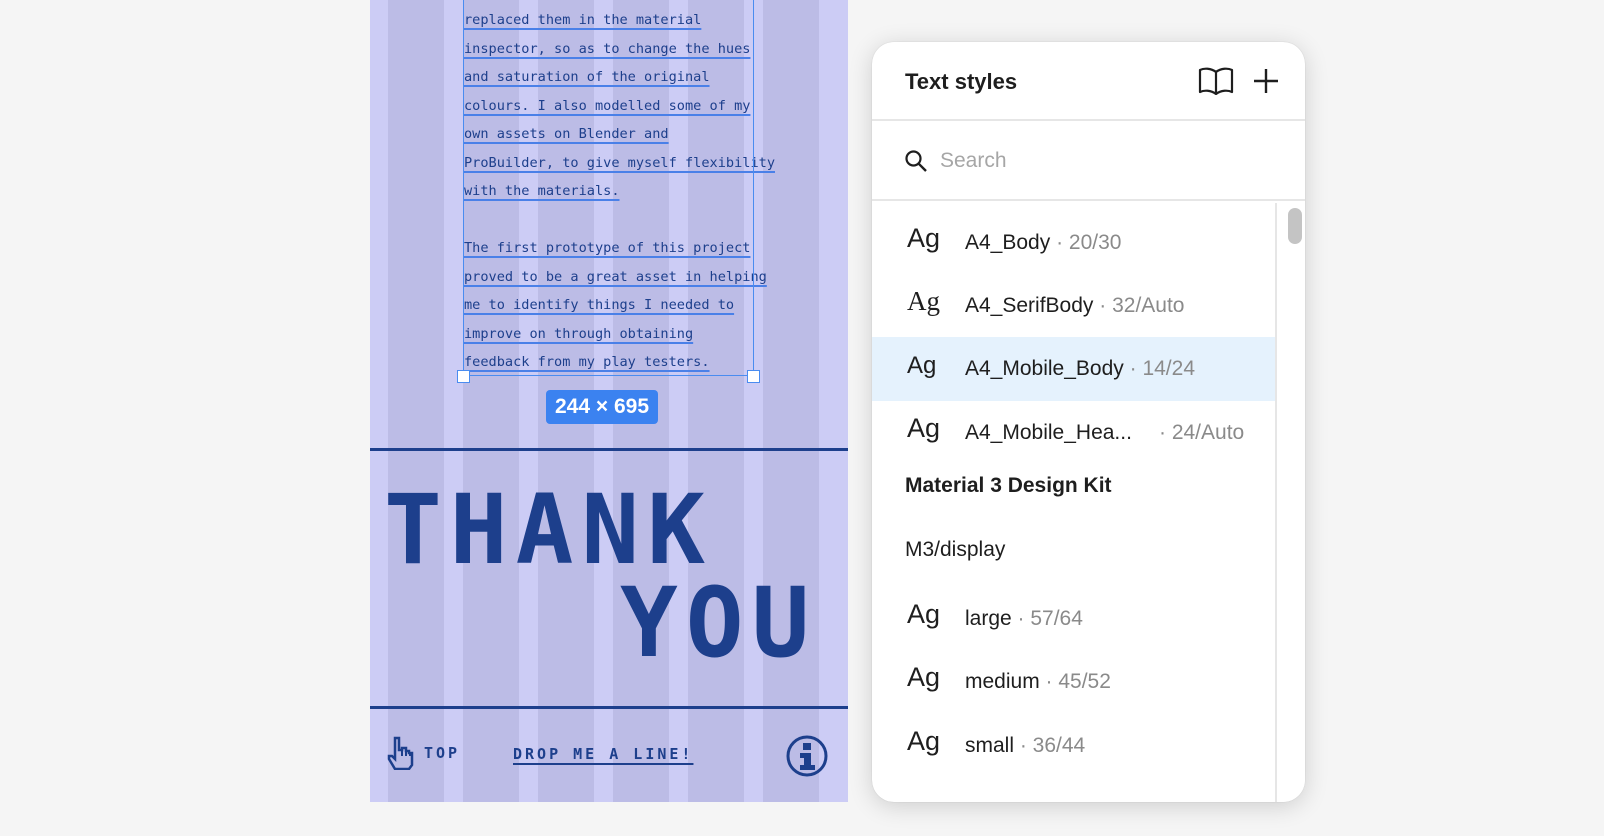 Image resolution: width=1604 pixels, height=836 pixels. Describe the element at coordinates (1088, 81) in the screenshot. I see `panel-header: Text styles` at that location.